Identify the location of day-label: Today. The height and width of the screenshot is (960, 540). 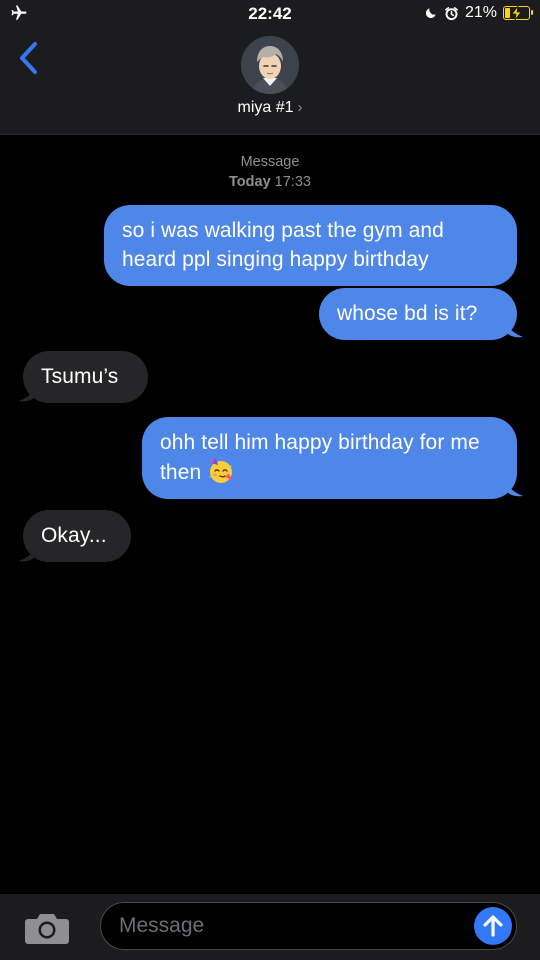
(250, 182).